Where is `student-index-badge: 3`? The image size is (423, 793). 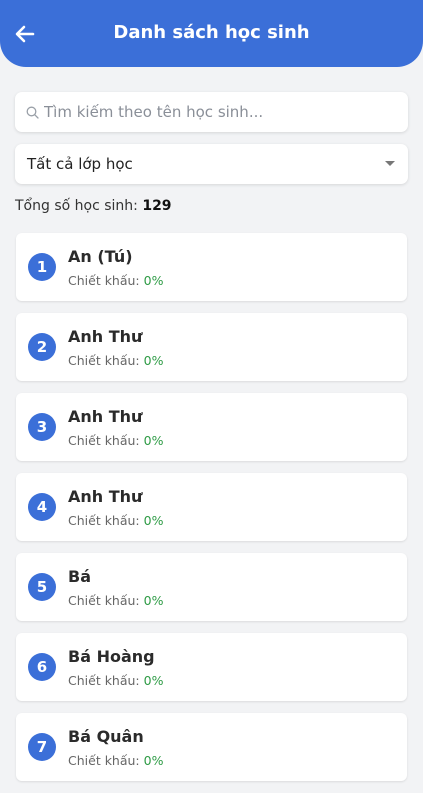
student-index-badge: 3 is located at coordinates (42, 427).